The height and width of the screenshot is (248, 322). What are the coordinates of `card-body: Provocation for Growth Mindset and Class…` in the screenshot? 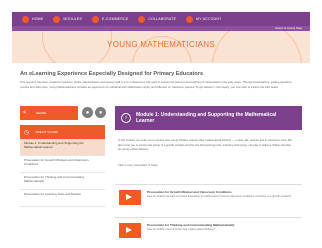 It's located at (222, 202).